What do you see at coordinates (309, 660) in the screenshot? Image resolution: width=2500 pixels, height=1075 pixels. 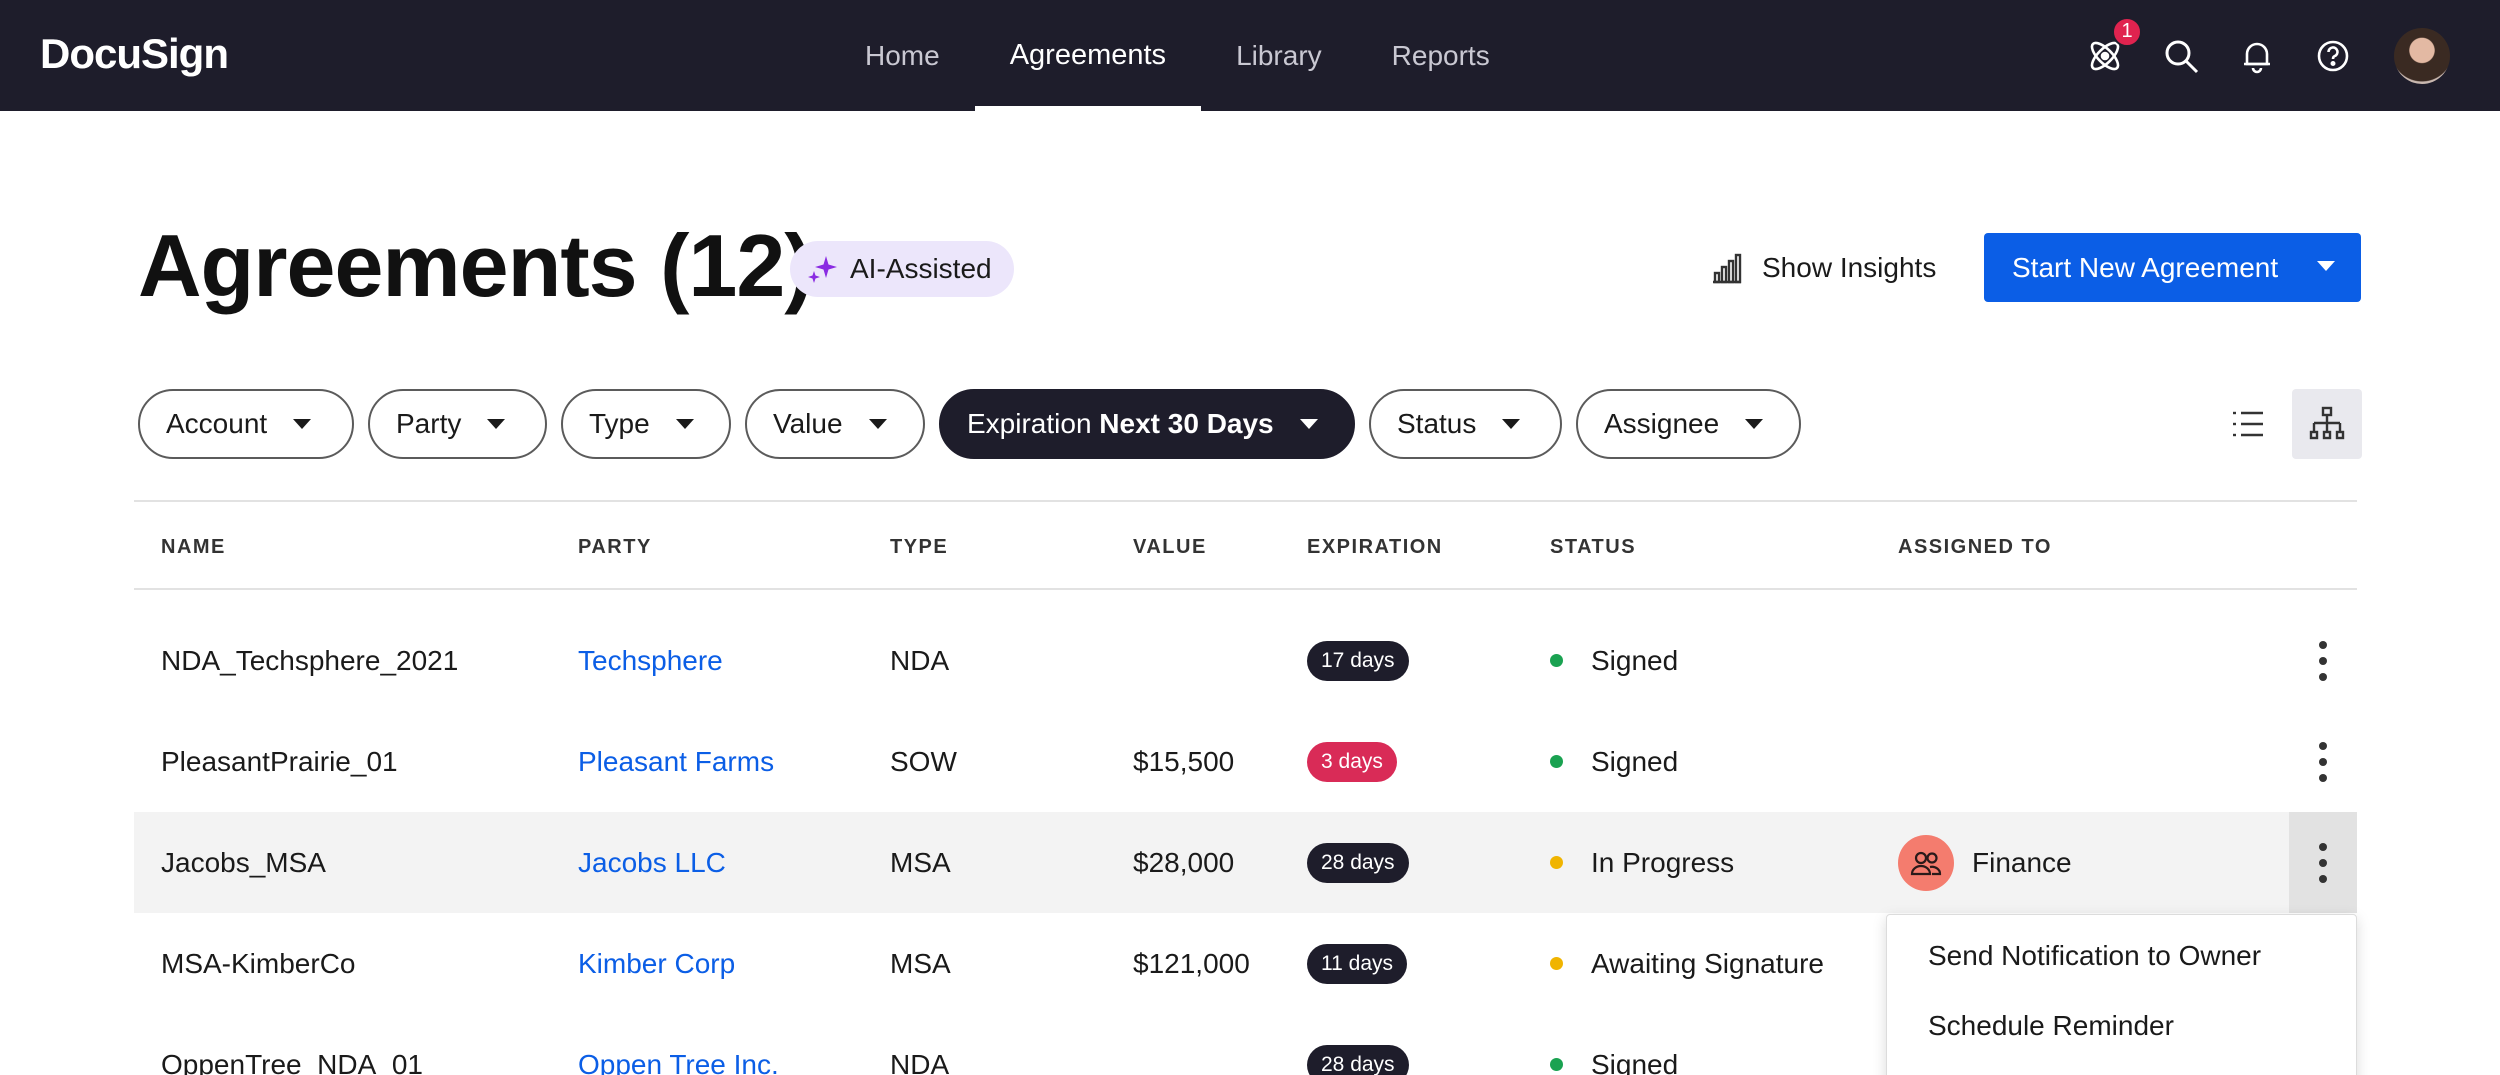 I see `agreement-name: NDA_Techsphere_2021` at bounding box center [309, 660].